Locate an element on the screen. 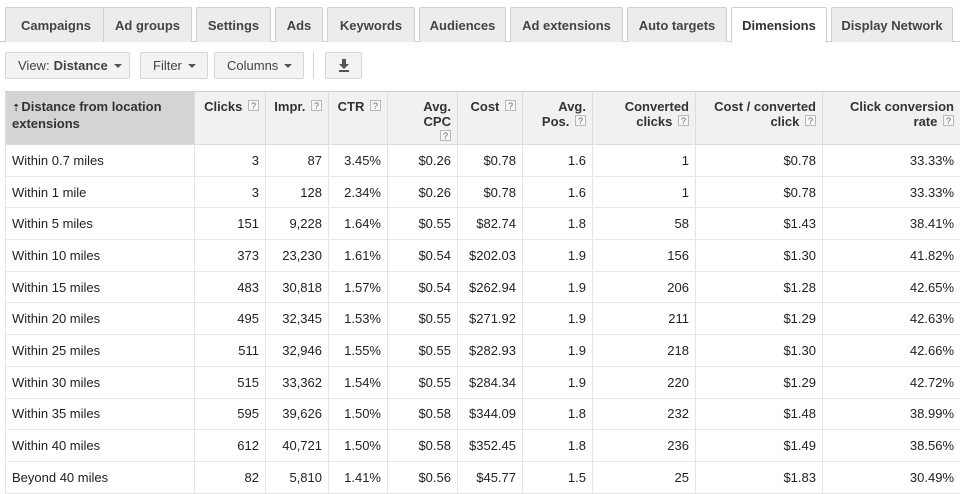  cell-click-conv-rate: 38.56% is located at coordinates (891, 446).